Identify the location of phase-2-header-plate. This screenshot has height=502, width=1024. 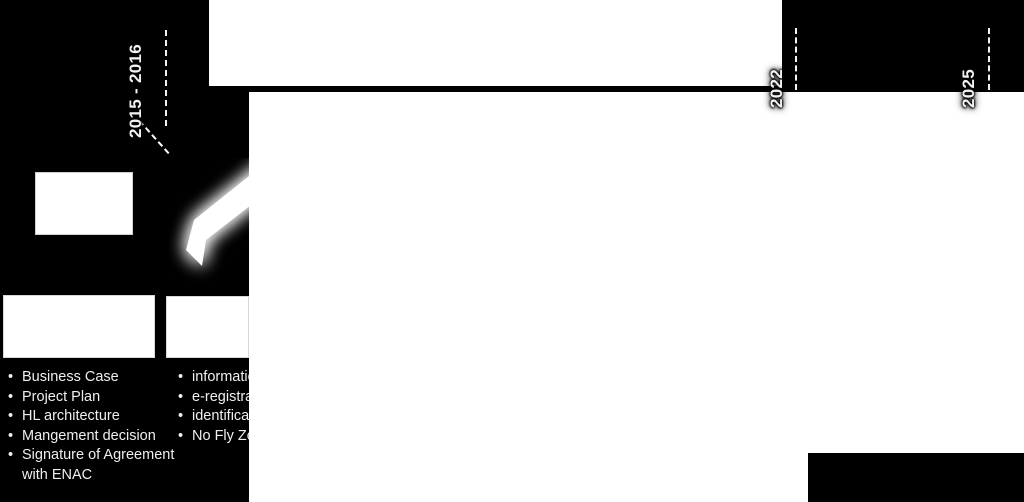
(207, 327).